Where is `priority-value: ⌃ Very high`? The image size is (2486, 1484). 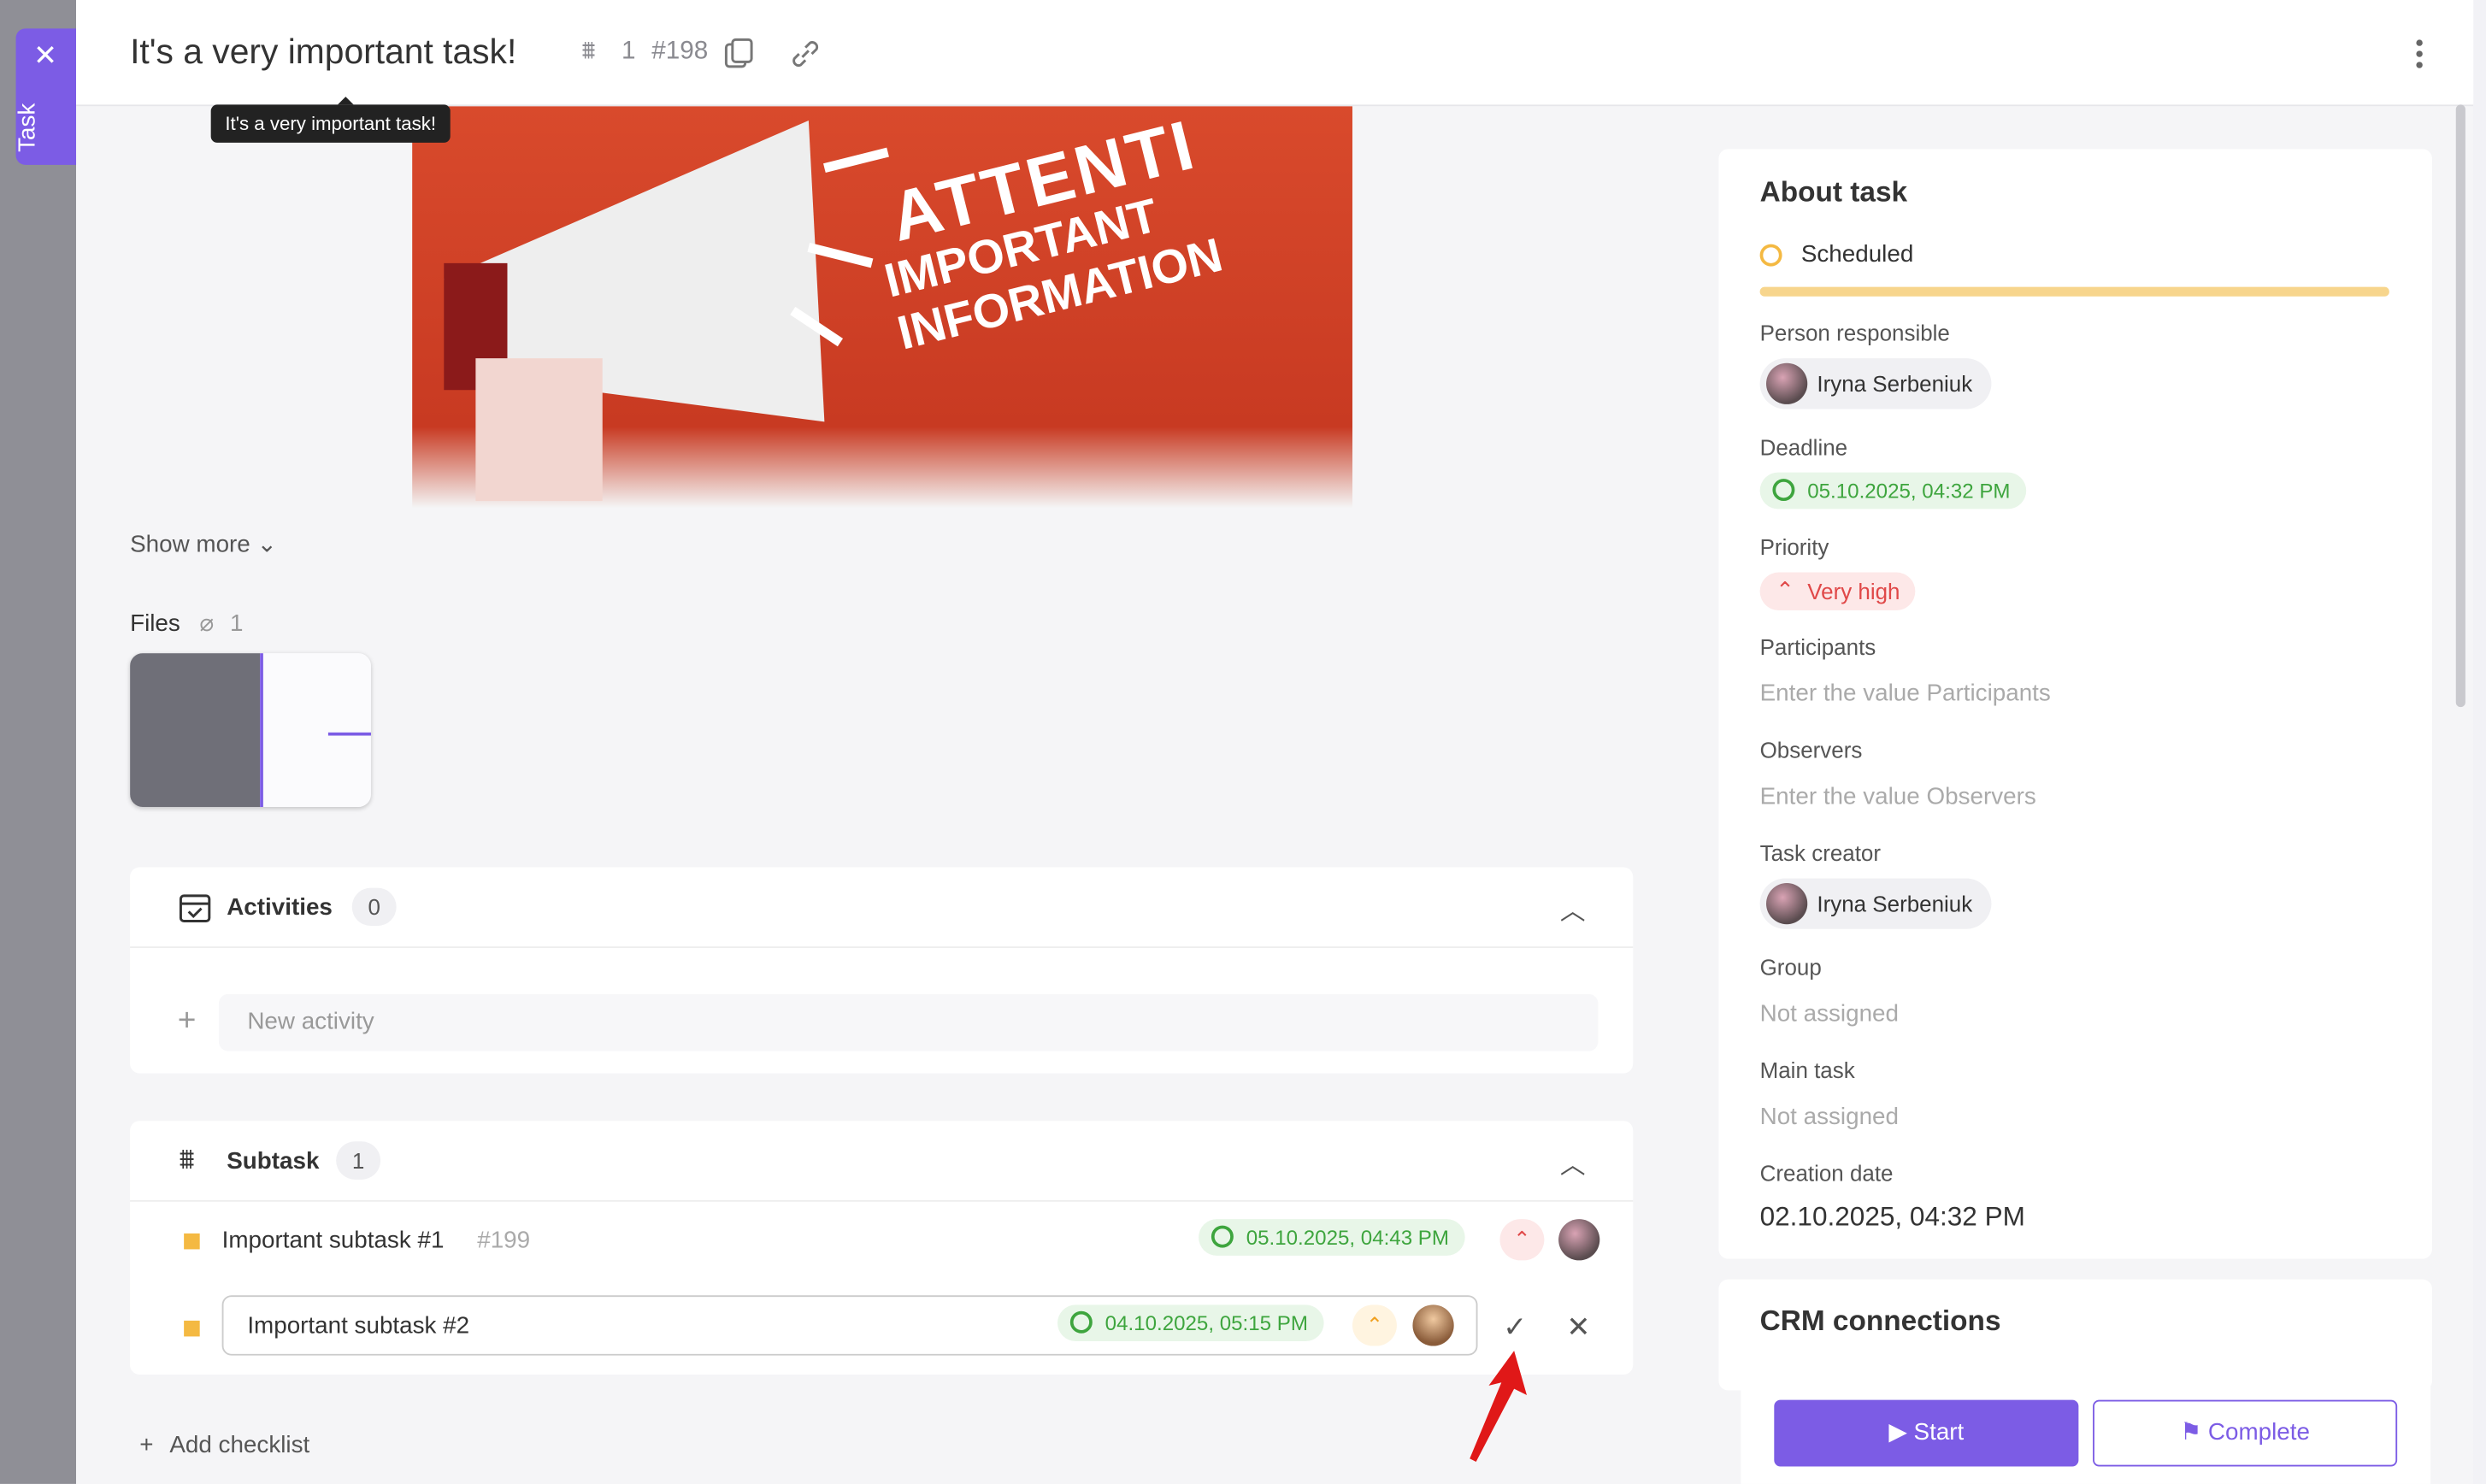 priority-value: ⌃ Very high is located at coordinates (1838, 591).